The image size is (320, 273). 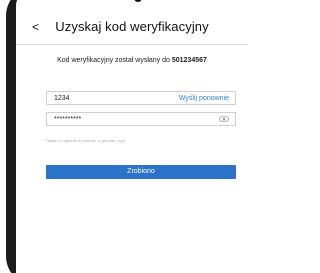 I want to click on header-divider, so click(x=132, y=44).